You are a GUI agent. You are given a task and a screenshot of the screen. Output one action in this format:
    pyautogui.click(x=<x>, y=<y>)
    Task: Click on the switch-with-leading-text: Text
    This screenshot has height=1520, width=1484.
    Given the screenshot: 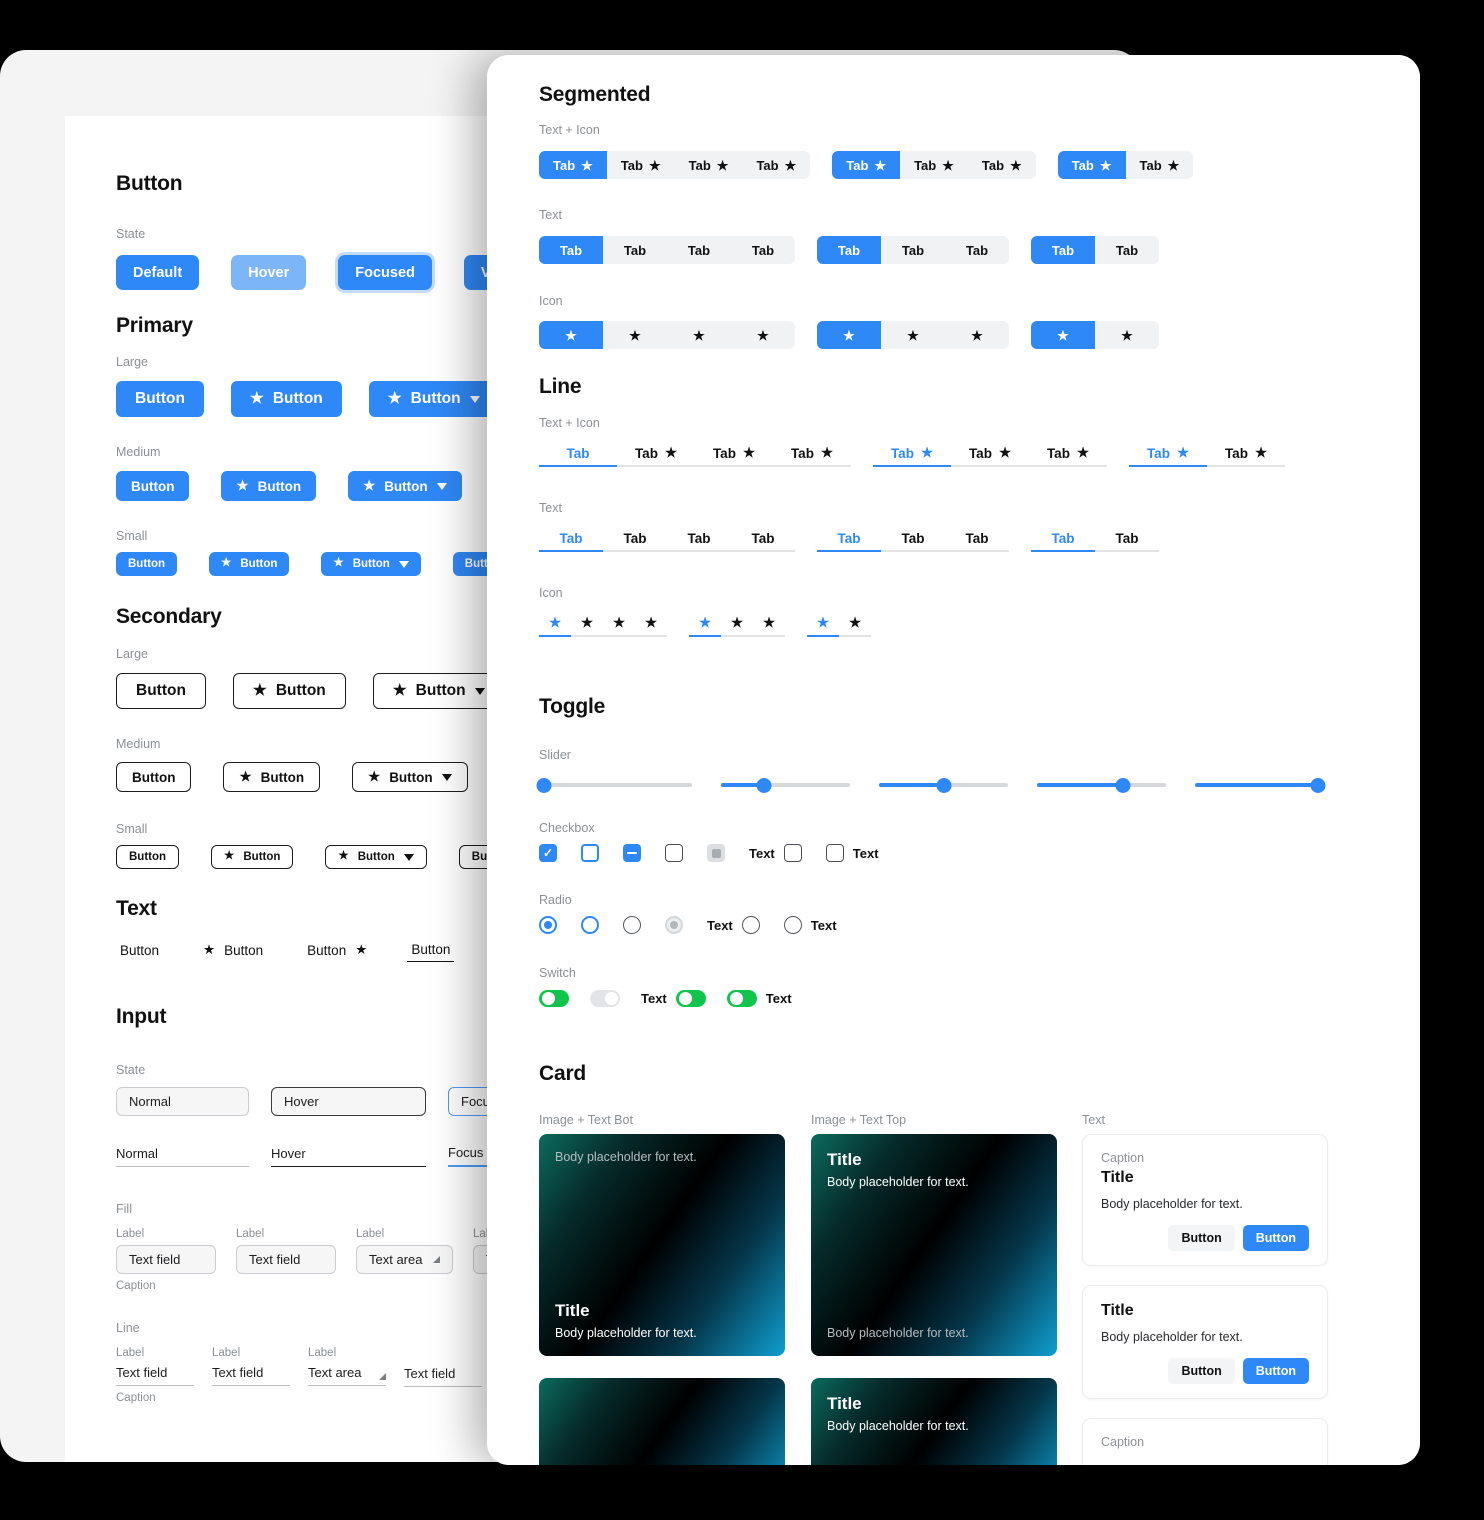 What is the action you would take?
    pyautogui.click(x=673, y=998)
    